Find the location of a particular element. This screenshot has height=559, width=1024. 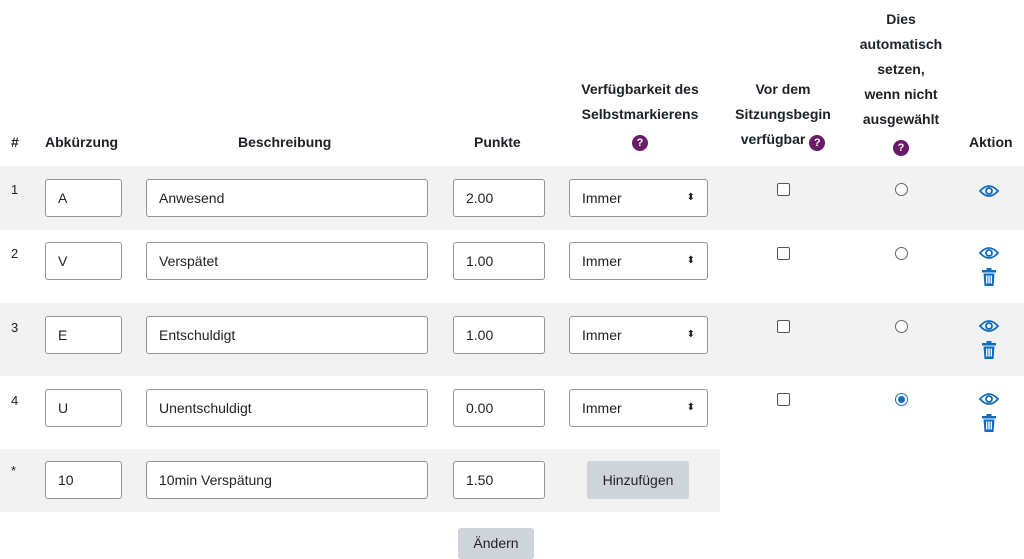

abbreviation-input: U is located at coordinates (83, 408).